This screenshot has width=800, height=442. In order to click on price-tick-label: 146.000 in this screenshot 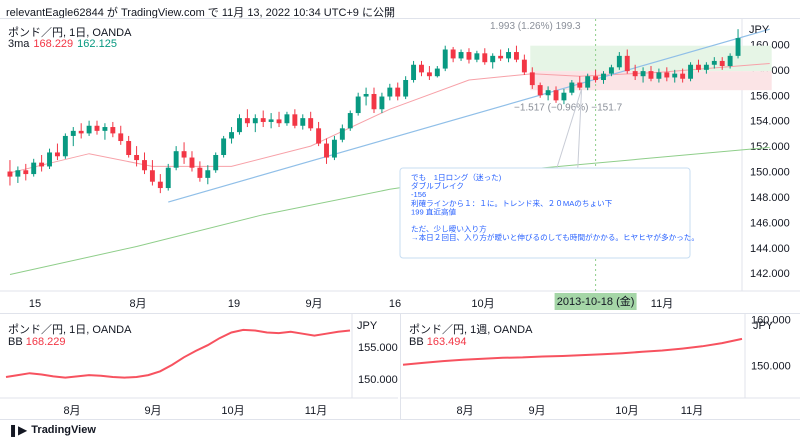, I will do `click(770, 223)`.